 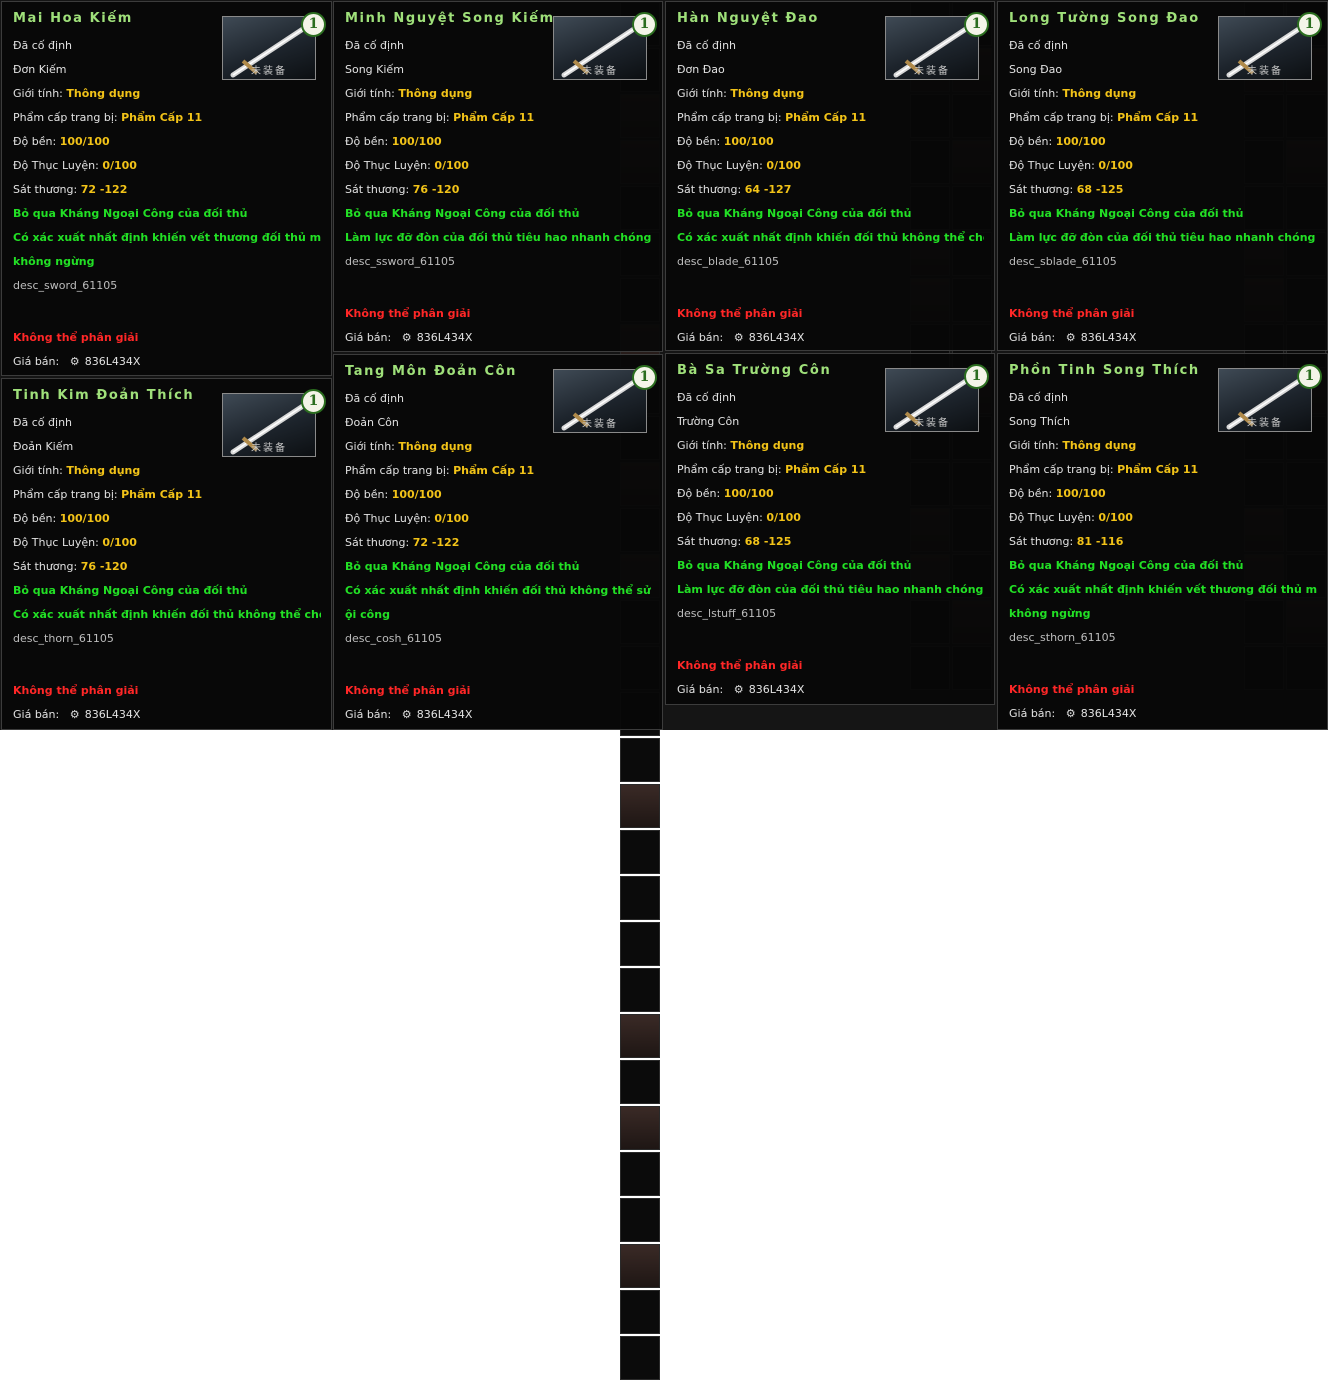 I want to click on damage-value: 81 -116, so click(x=1100, y=541).